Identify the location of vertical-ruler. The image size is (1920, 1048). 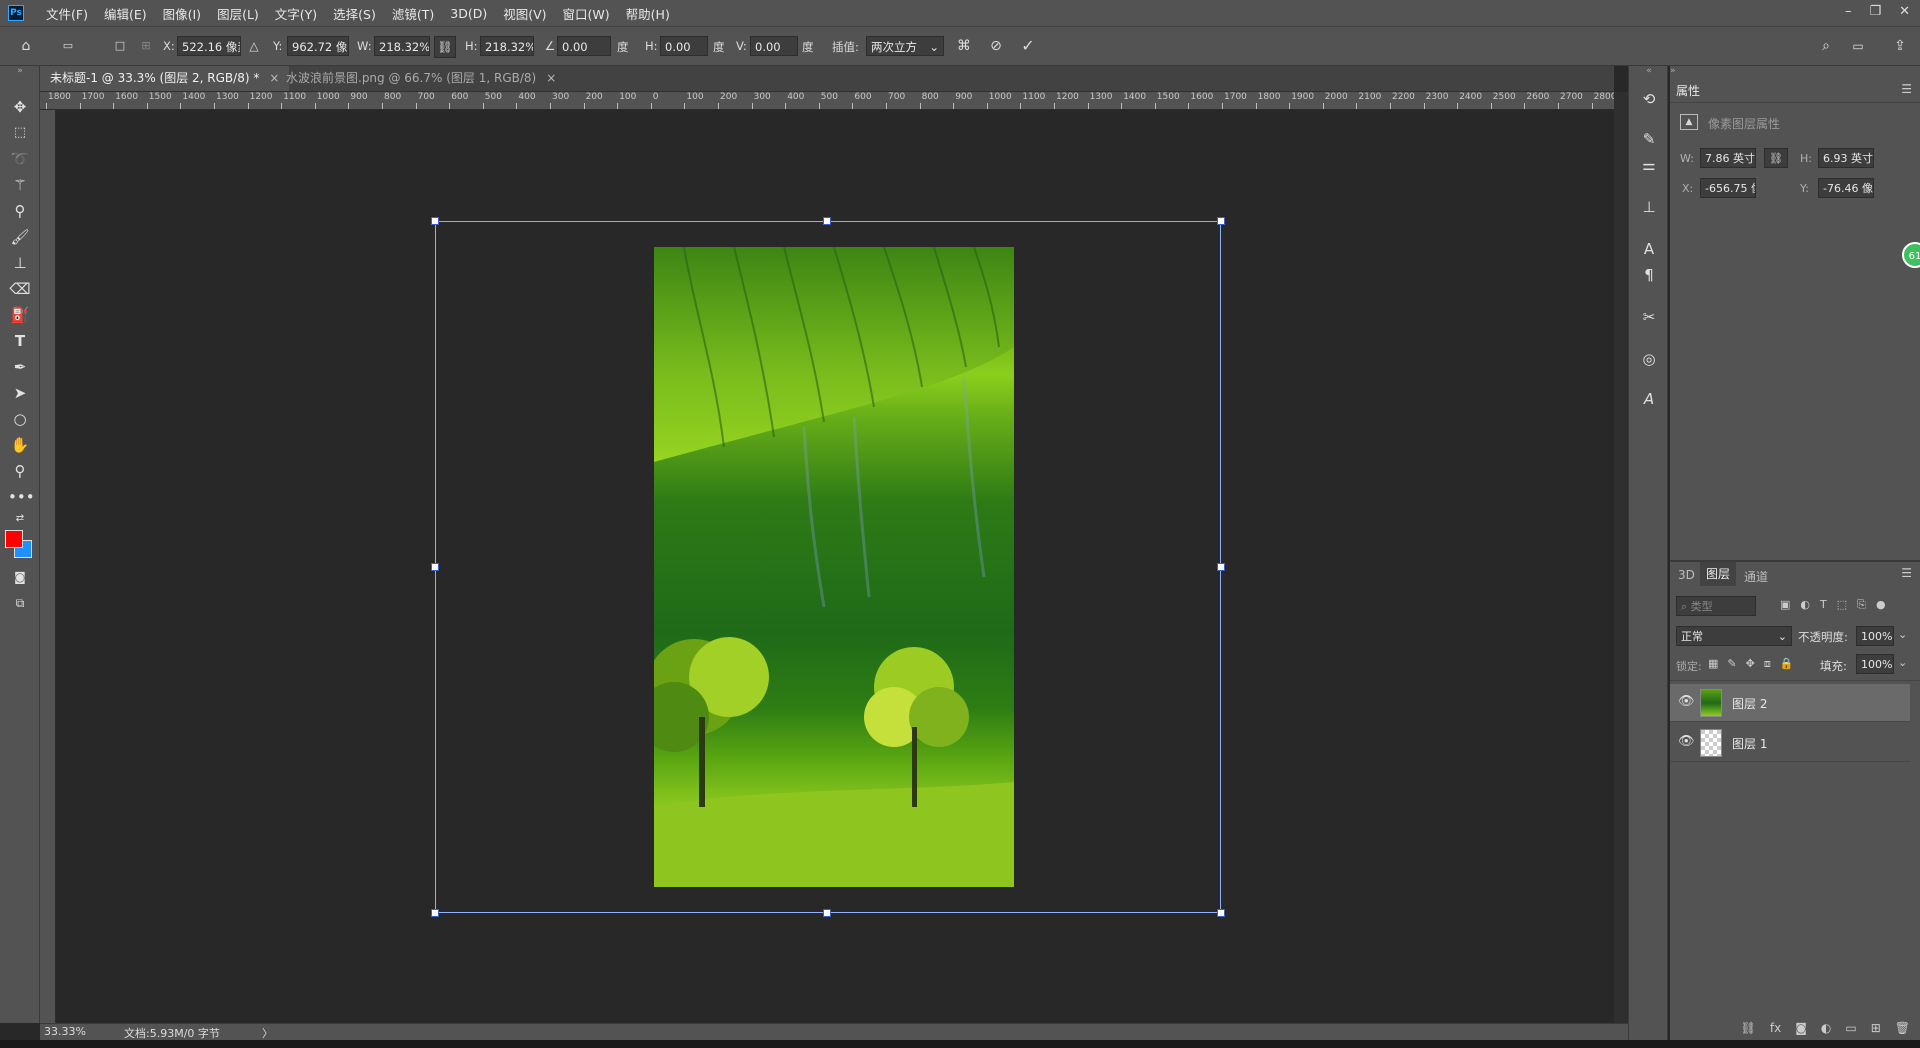
(48, 566).